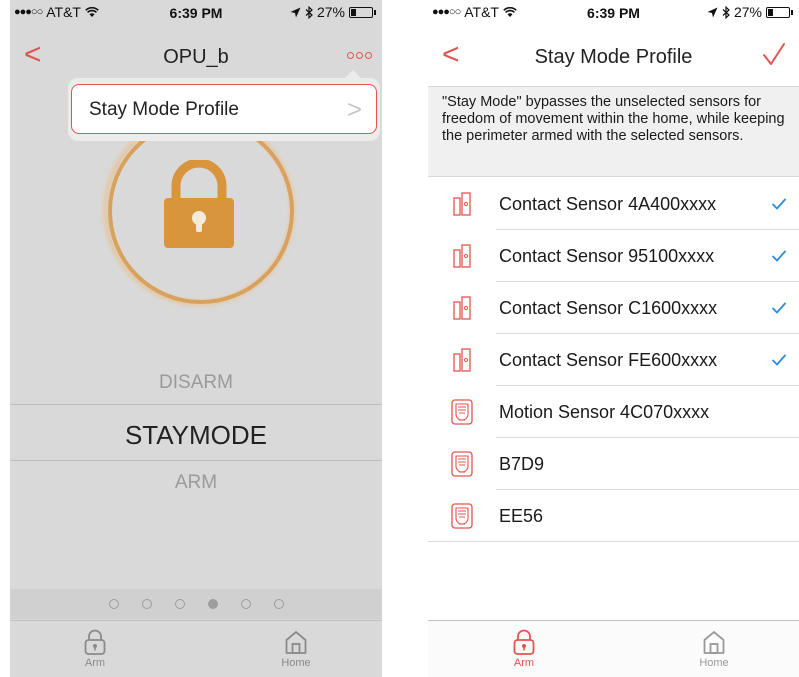  Describe the element at coordinates (354, 109) in the screenshot. I see `chevron-right-icon: >` at that location.